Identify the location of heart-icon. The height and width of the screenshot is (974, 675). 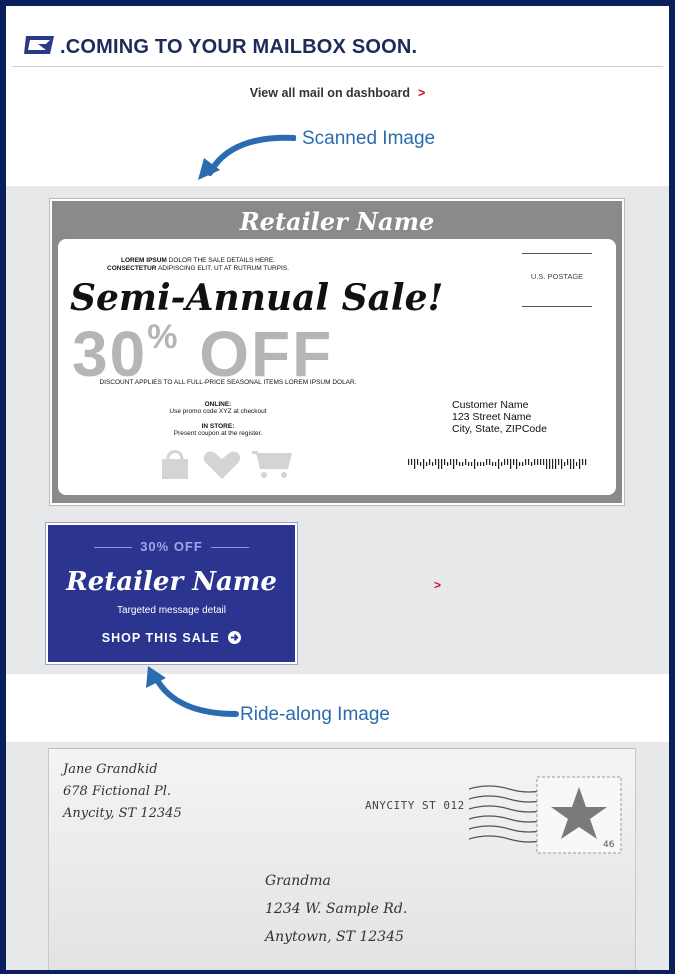
(222, 465).